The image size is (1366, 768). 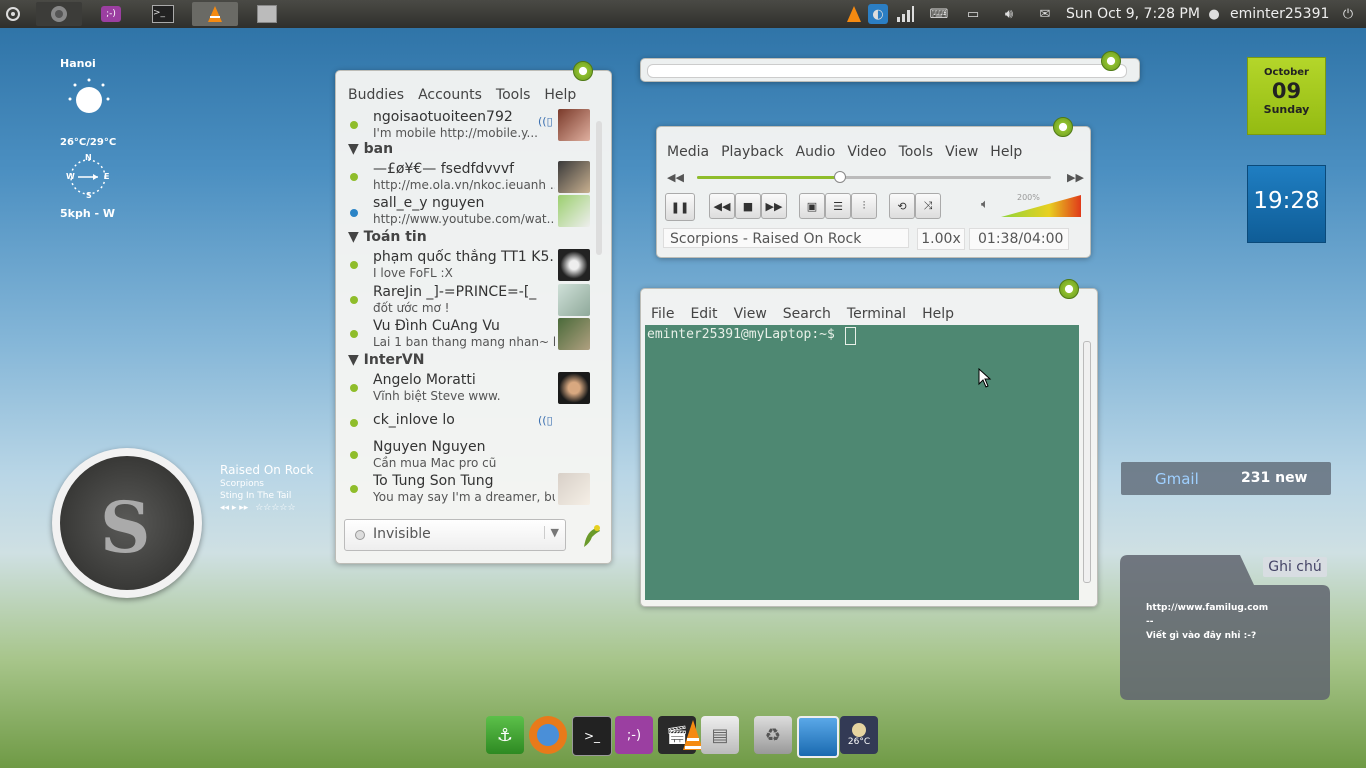 I want to click on rewind-icon: ◀◀, so click(x=675, y=177).